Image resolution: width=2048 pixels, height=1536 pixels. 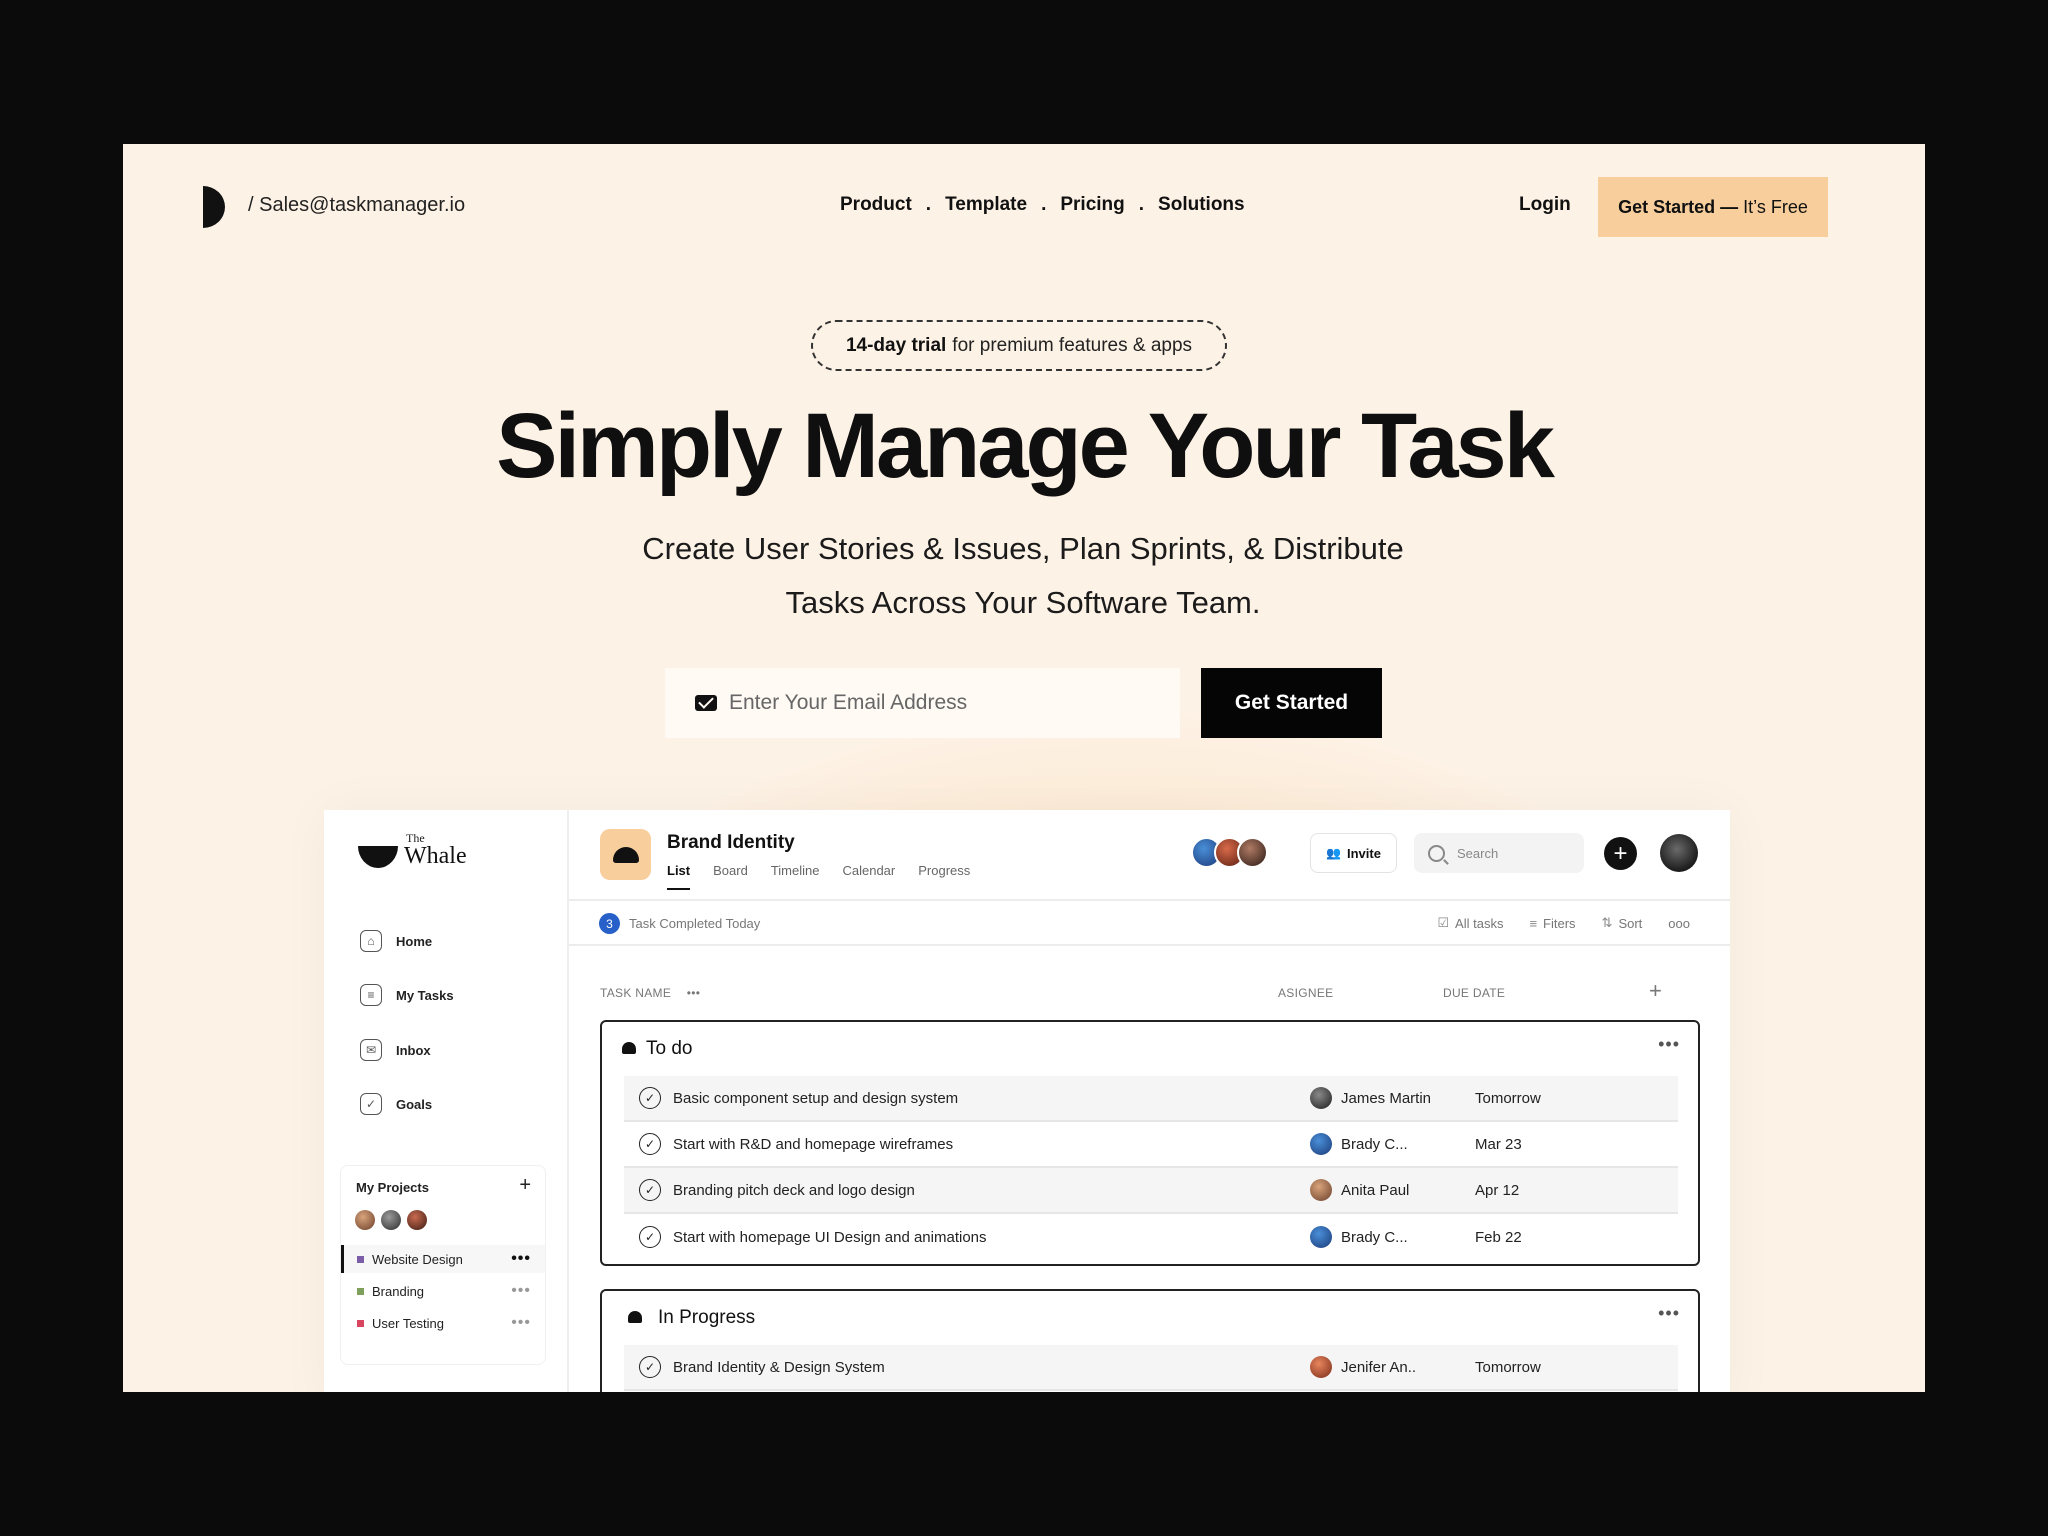 What do you see at coordinates (435, 856) in the screenshot?
I see `brand-name: Whale` at bounding box center [435, 856].